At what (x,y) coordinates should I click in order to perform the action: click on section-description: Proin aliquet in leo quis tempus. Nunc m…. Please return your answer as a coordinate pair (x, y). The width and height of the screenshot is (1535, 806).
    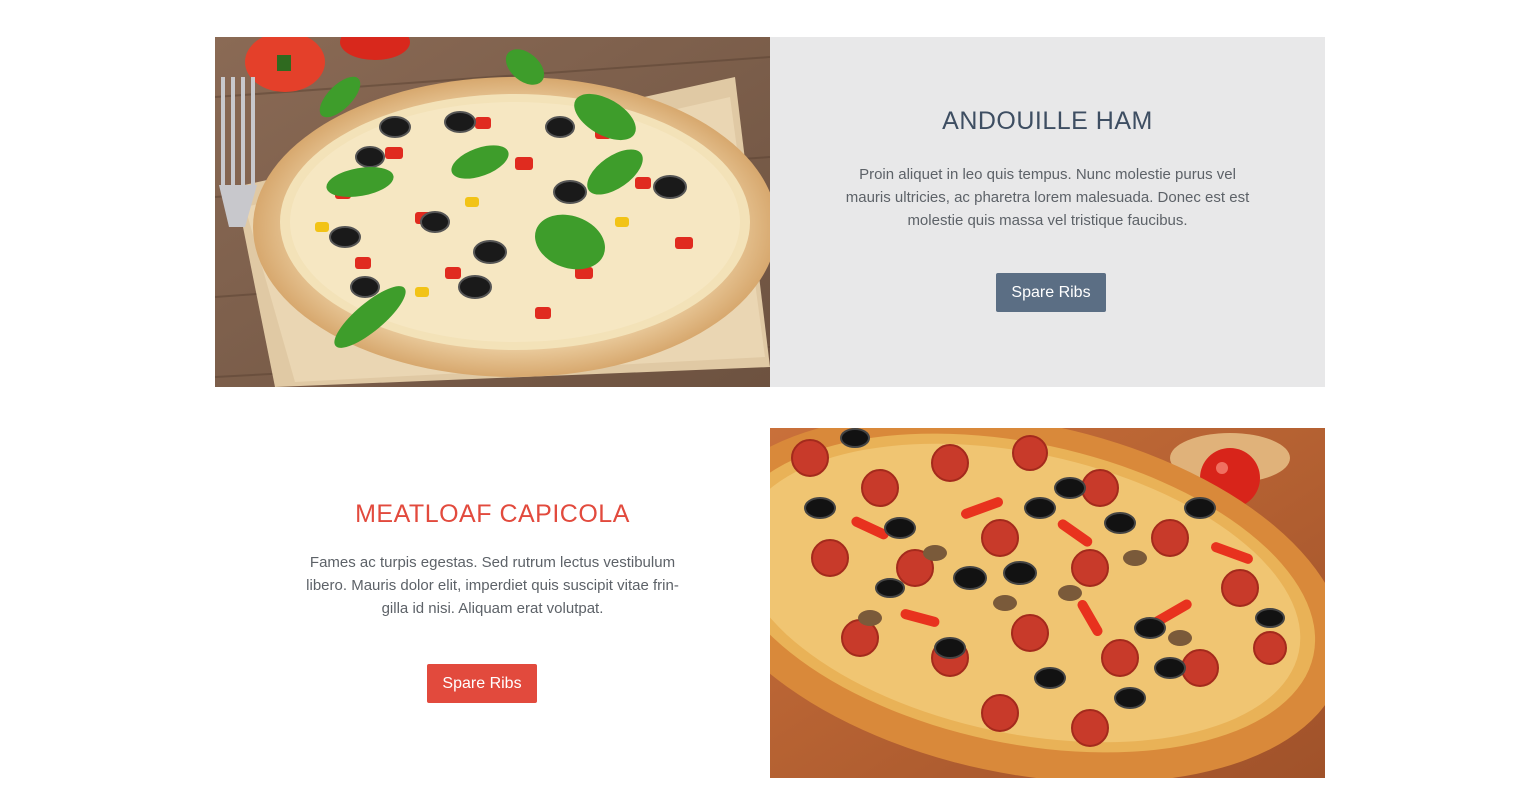
    Looking at the image, I should click on (1047, 197).